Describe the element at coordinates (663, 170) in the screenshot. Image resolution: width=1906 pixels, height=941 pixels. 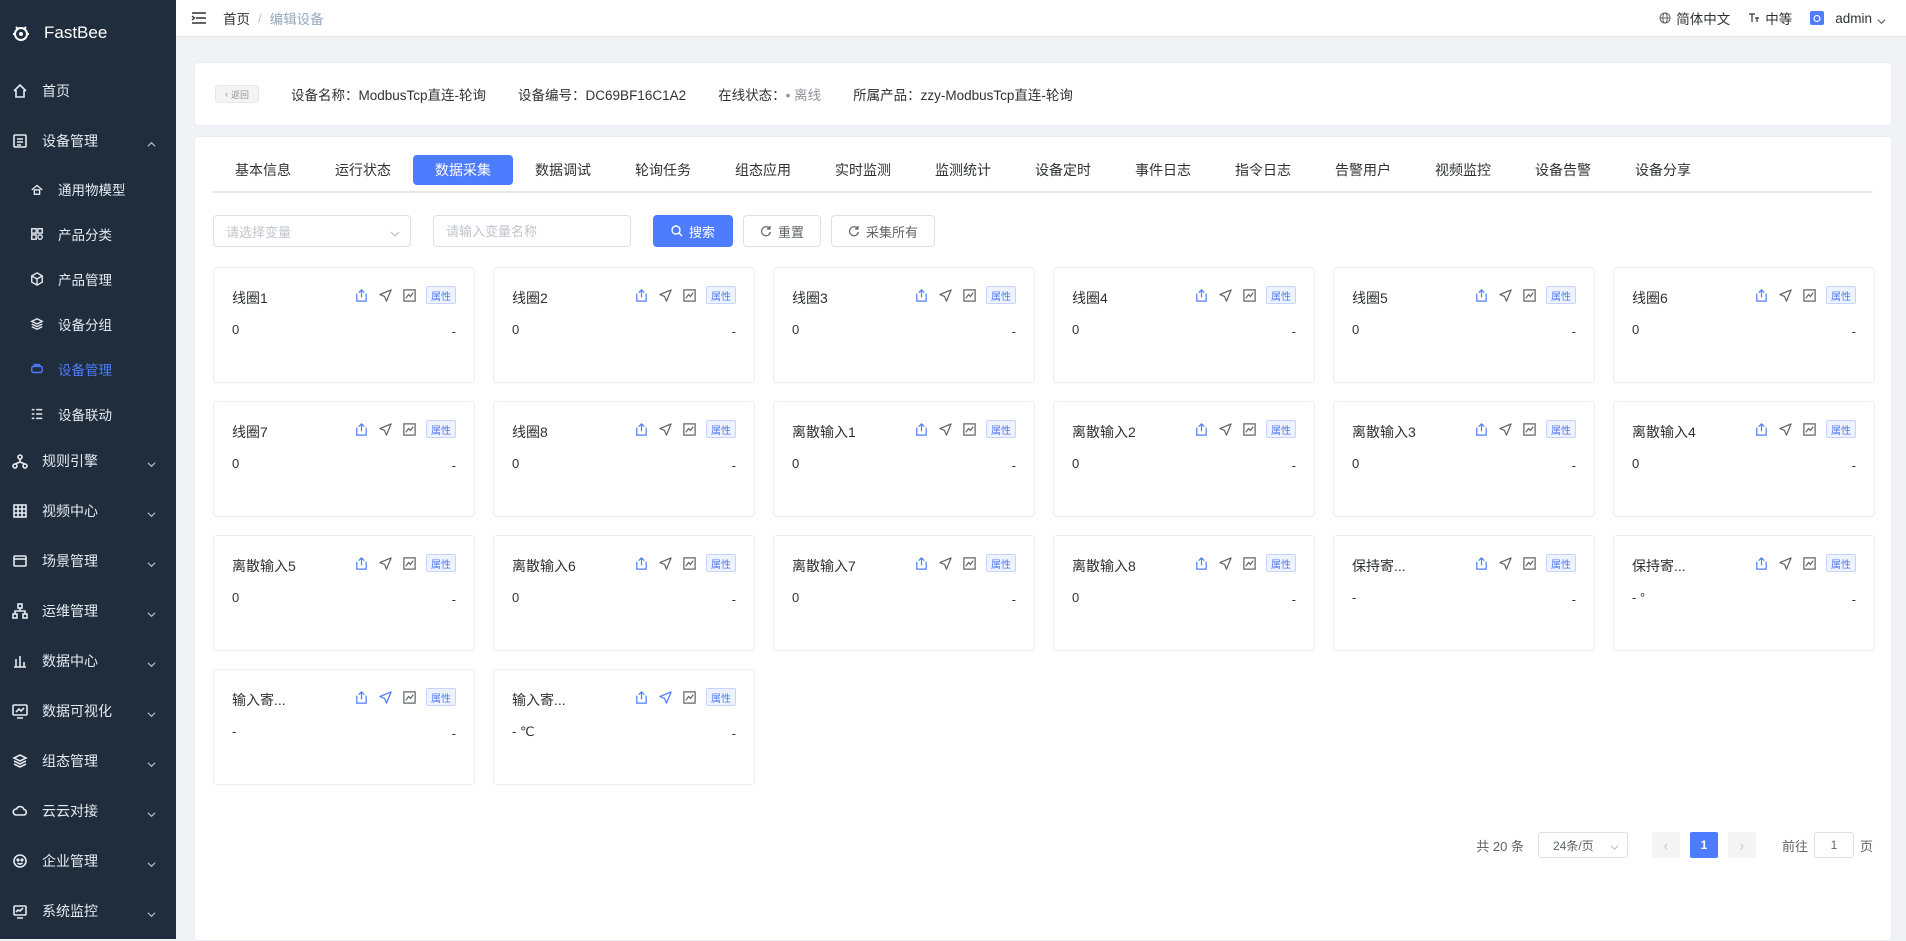
I see `tab-4: 轮询任务` at that location.